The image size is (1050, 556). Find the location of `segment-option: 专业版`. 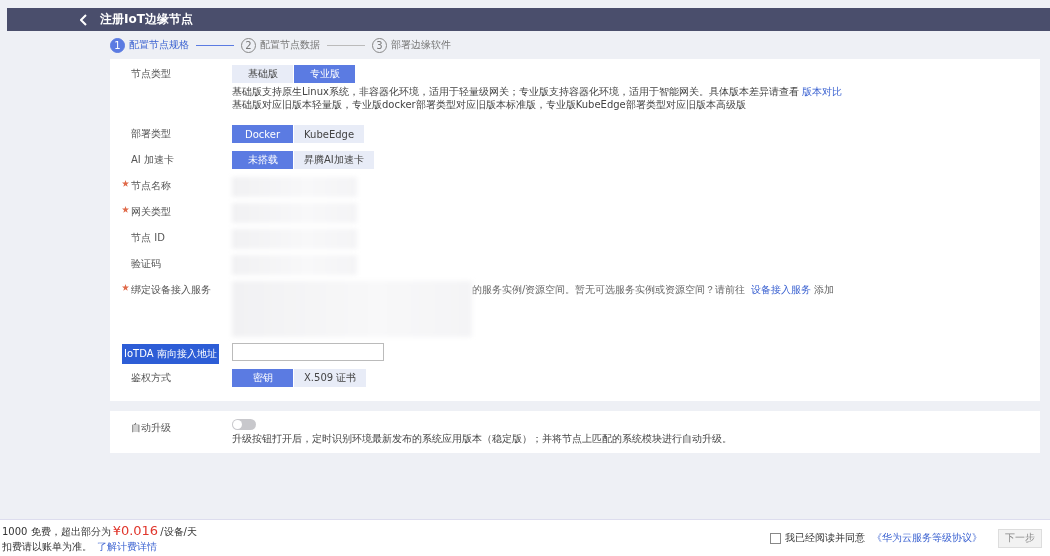

segment-option: 专业版 is located at coordinates (324, 74).